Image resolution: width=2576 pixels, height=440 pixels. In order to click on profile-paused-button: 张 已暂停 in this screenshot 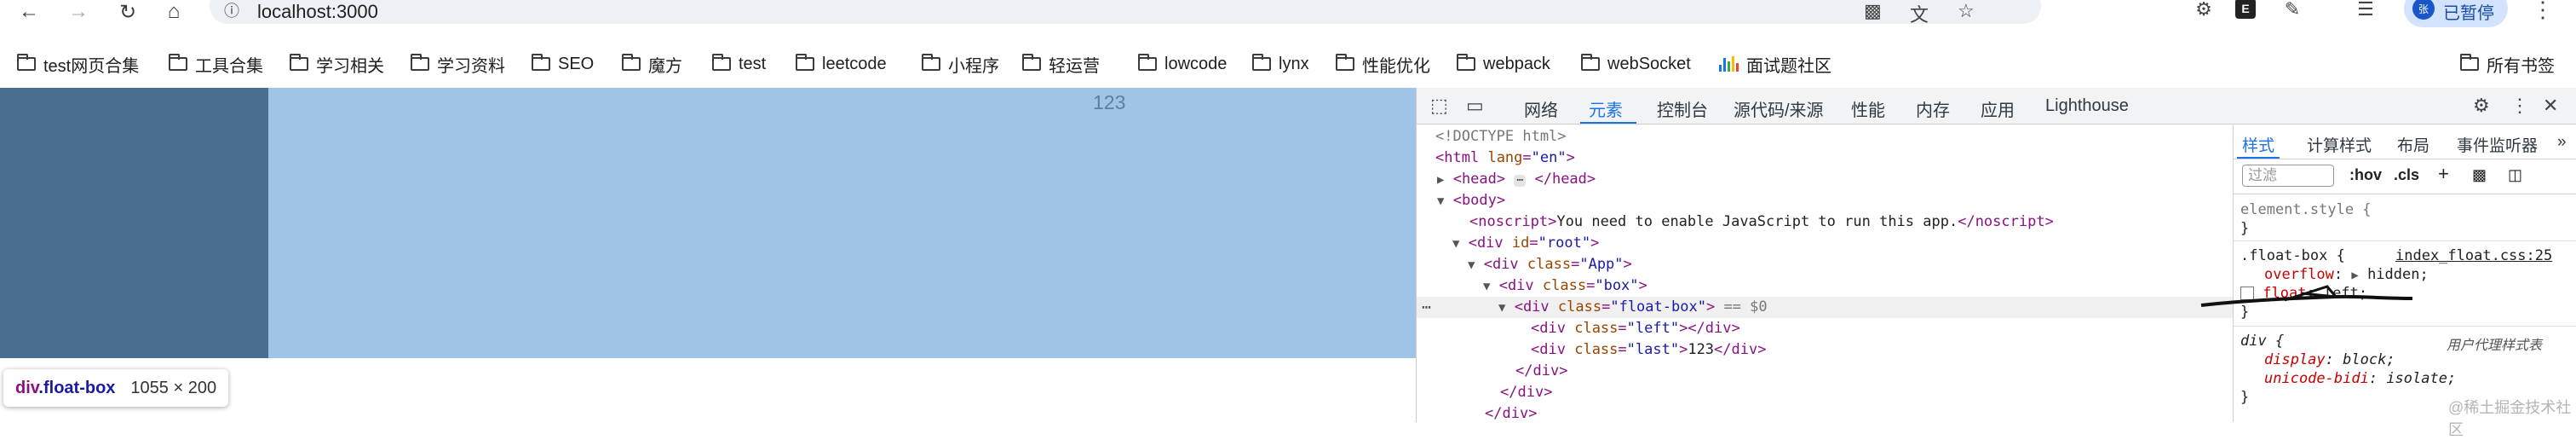, I will do `click(2456, 13)`.